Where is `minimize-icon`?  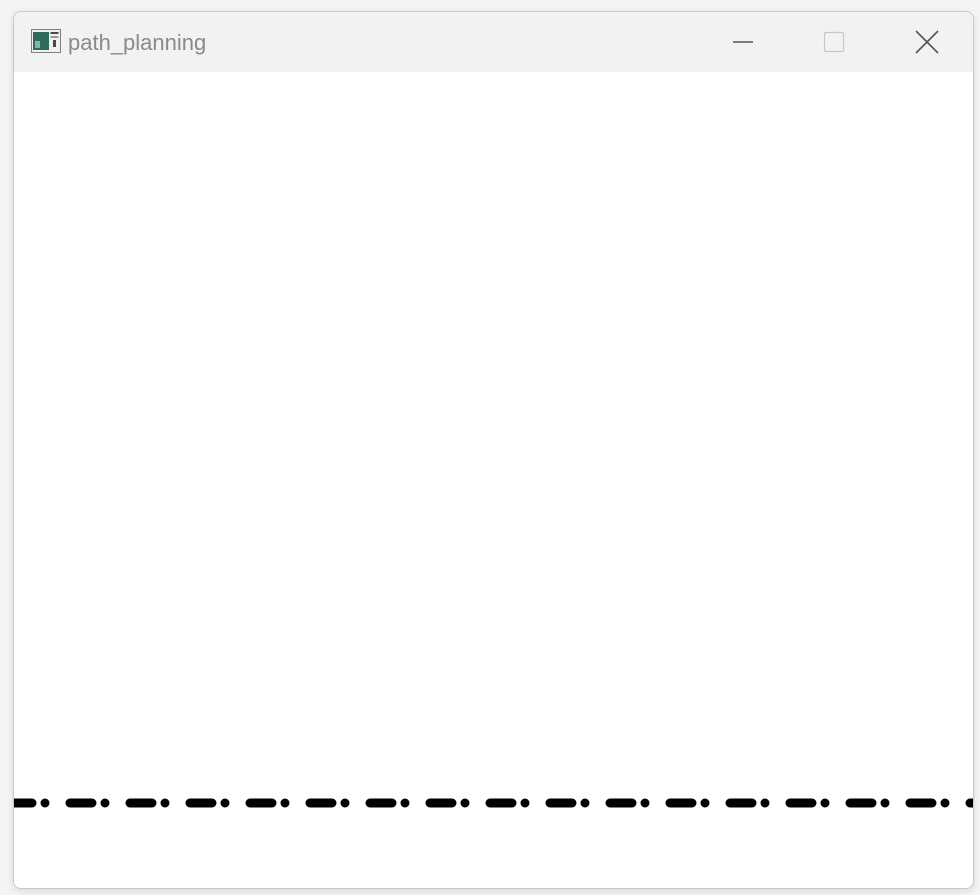
minimize-icon is located at coordinates (743, 42).